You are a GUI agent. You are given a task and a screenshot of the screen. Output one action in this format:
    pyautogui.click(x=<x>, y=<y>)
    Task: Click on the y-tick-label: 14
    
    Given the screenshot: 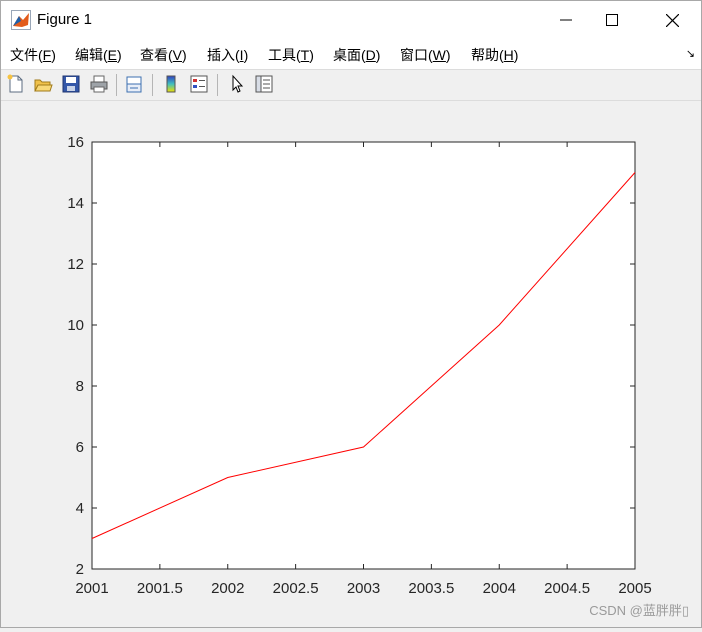 What is the action you would take?
    pyautogui.click(x=75, y=203)
    